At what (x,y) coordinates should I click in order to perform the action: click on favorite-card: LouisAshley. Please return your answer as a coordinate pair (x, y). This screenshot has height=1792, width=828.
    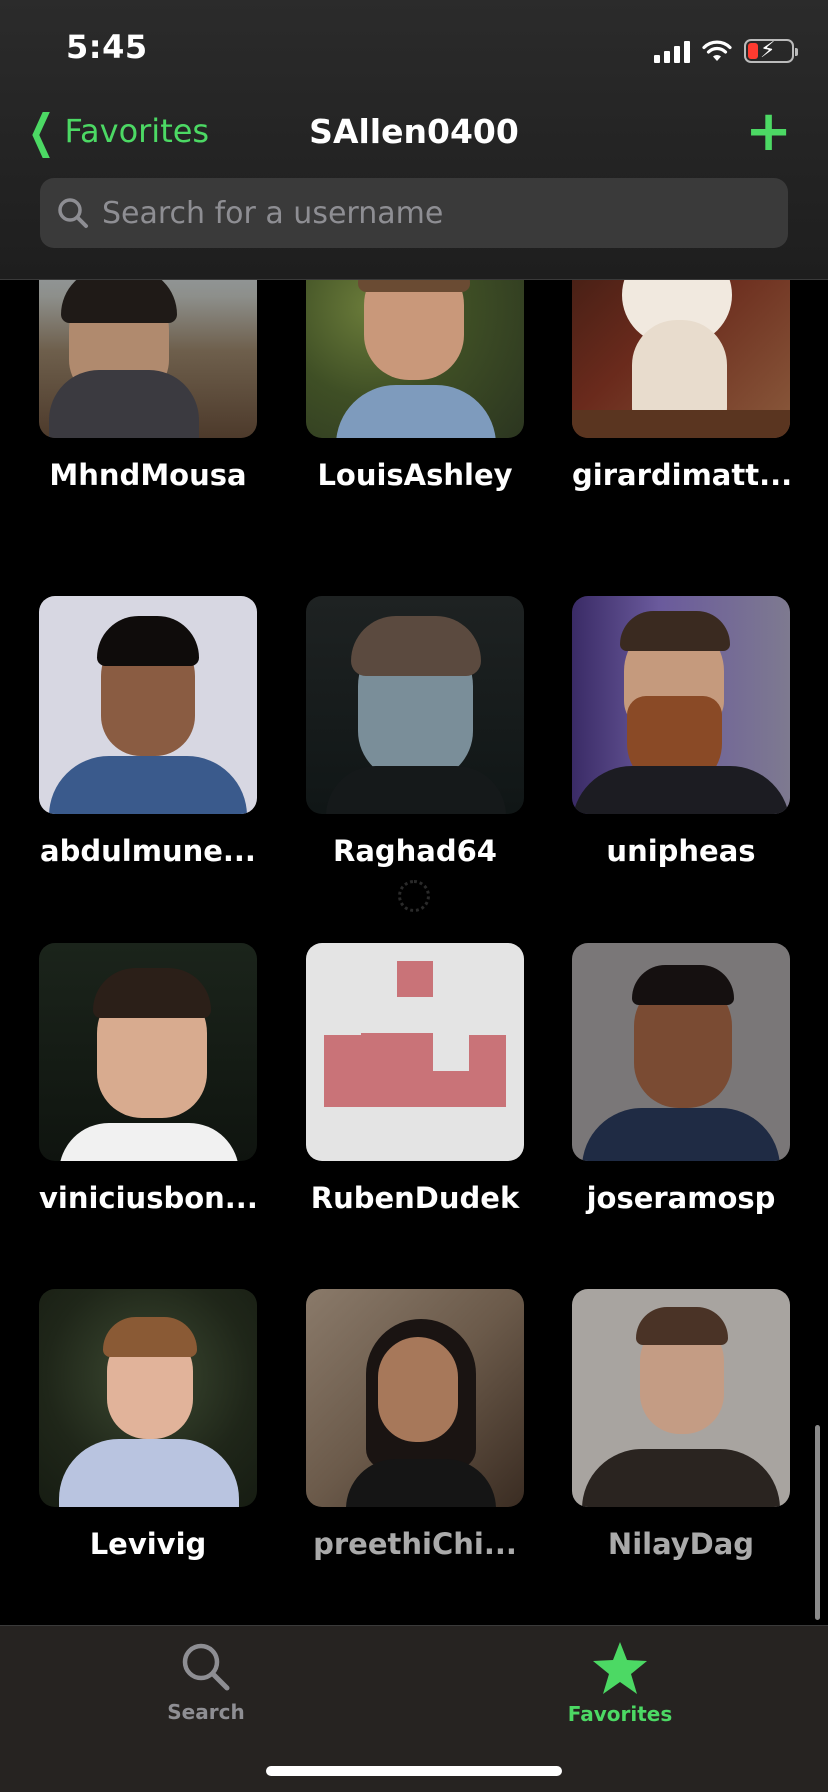
    Looking at the image, I should click on (415, 386).